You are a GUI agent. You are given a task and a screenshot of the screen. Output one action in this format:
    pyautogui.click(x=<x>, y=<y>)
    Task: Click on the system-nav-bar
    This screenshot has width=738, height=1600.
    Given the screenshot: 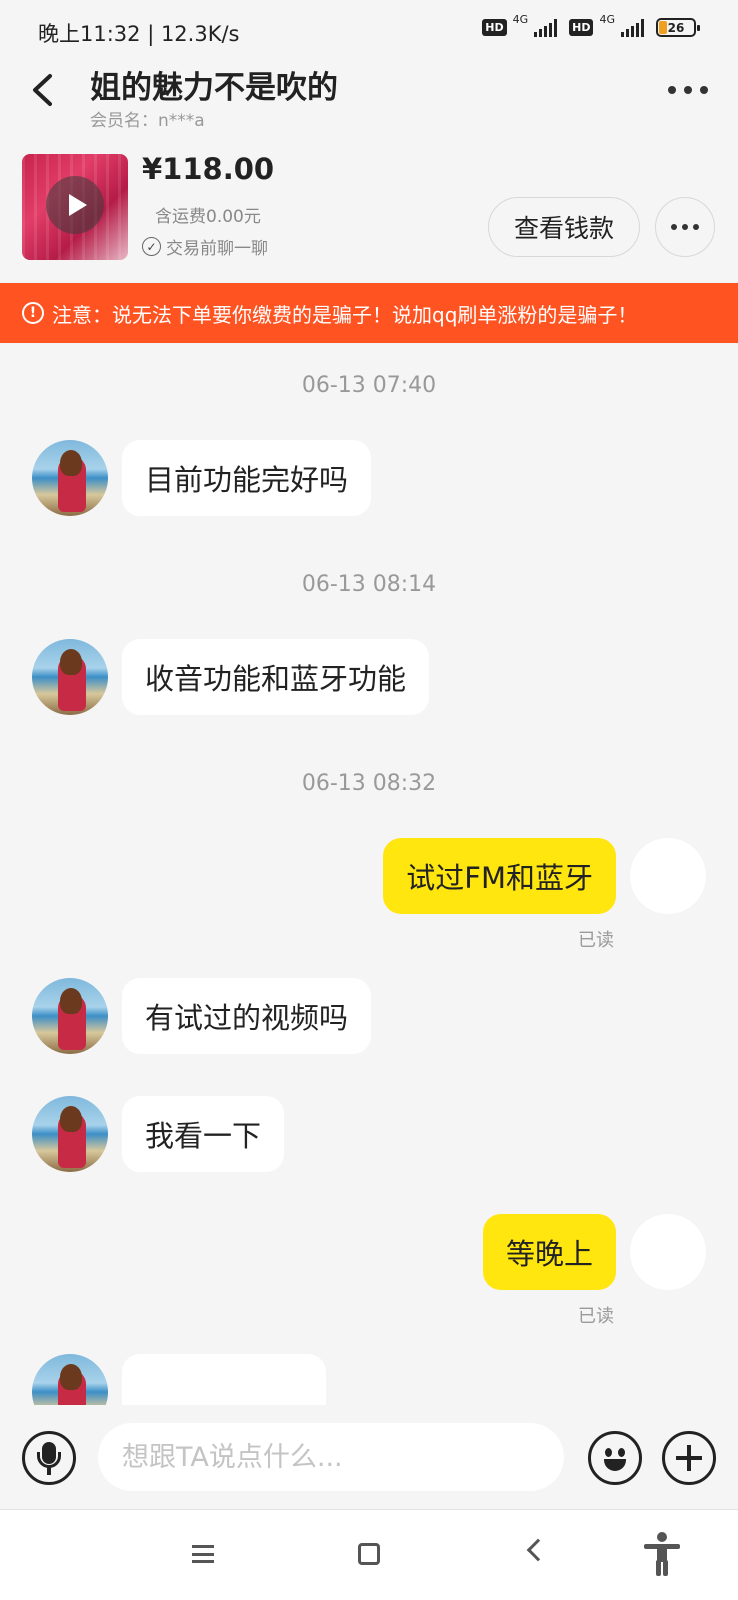 What is the action you would take?
    pyautogui.click(x=369, y=1555)
    